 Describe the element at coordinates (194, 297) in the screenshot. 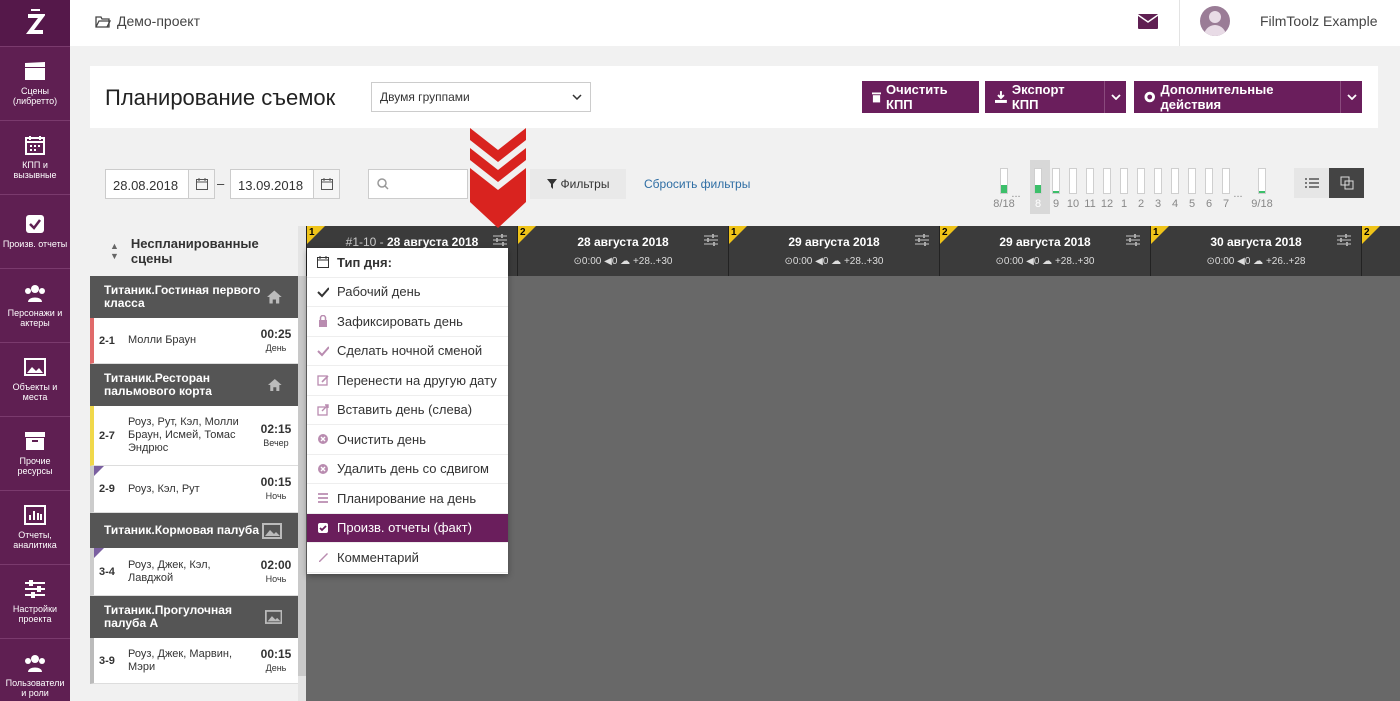

I see `location-group: Титаник.Гостиная первого класса` at that location.